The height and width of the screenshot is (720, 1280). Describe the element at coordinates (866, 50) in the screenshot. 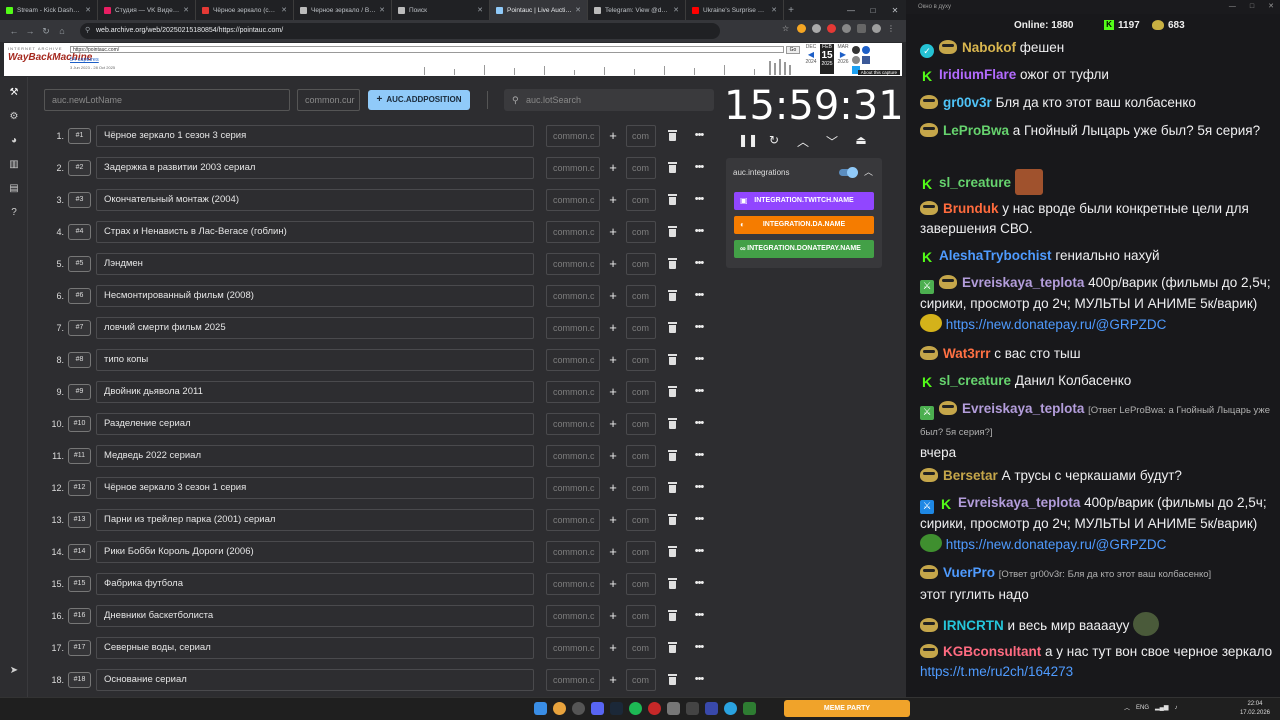

I see `help-icon` at that location.